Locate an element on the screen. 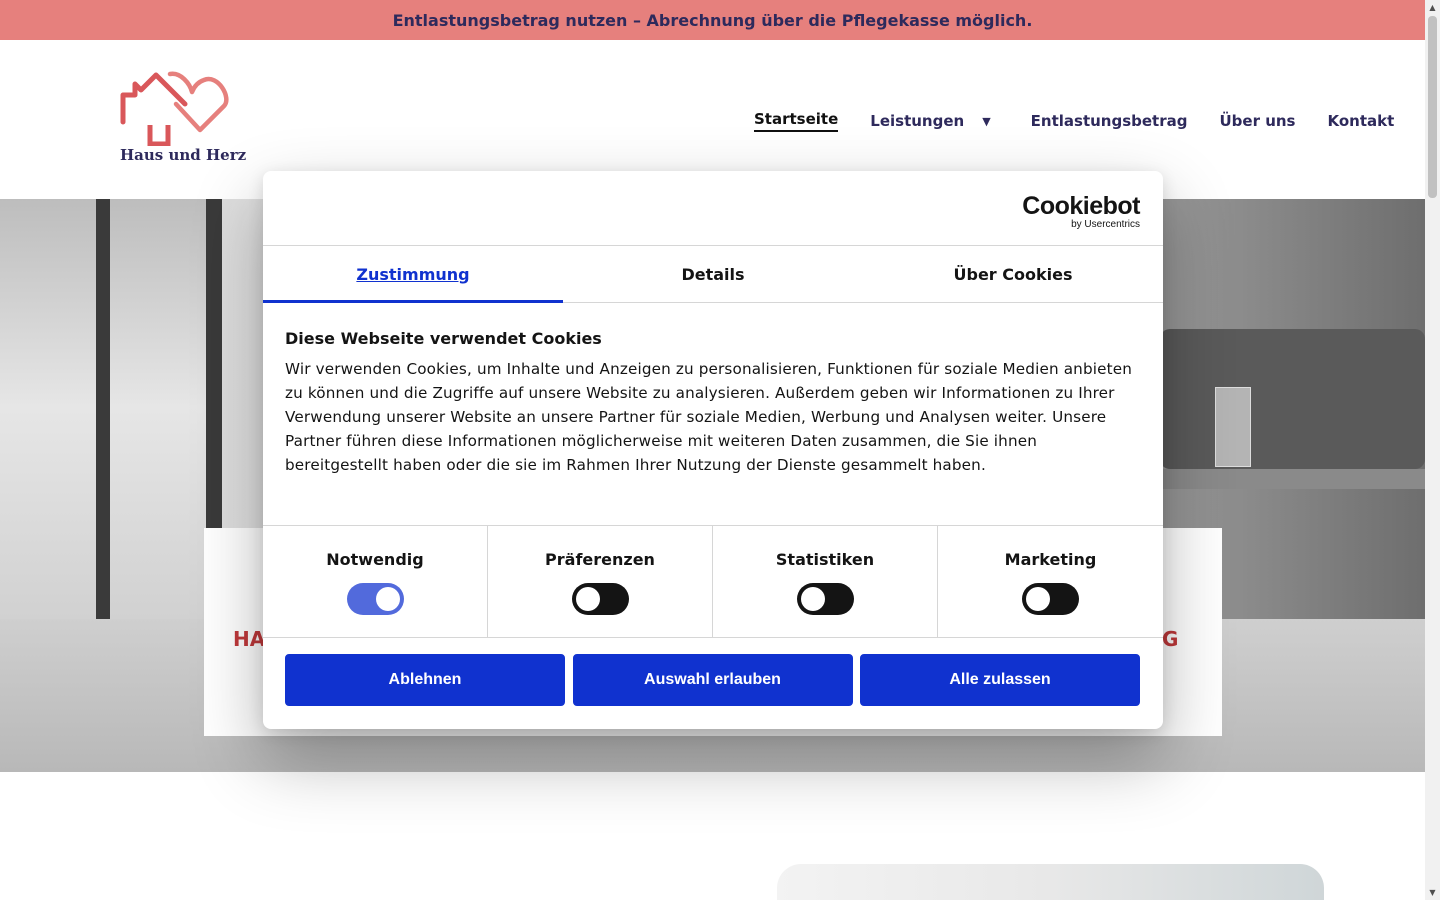  category-marketing: Marketing is located at coordinates (1050, 581).